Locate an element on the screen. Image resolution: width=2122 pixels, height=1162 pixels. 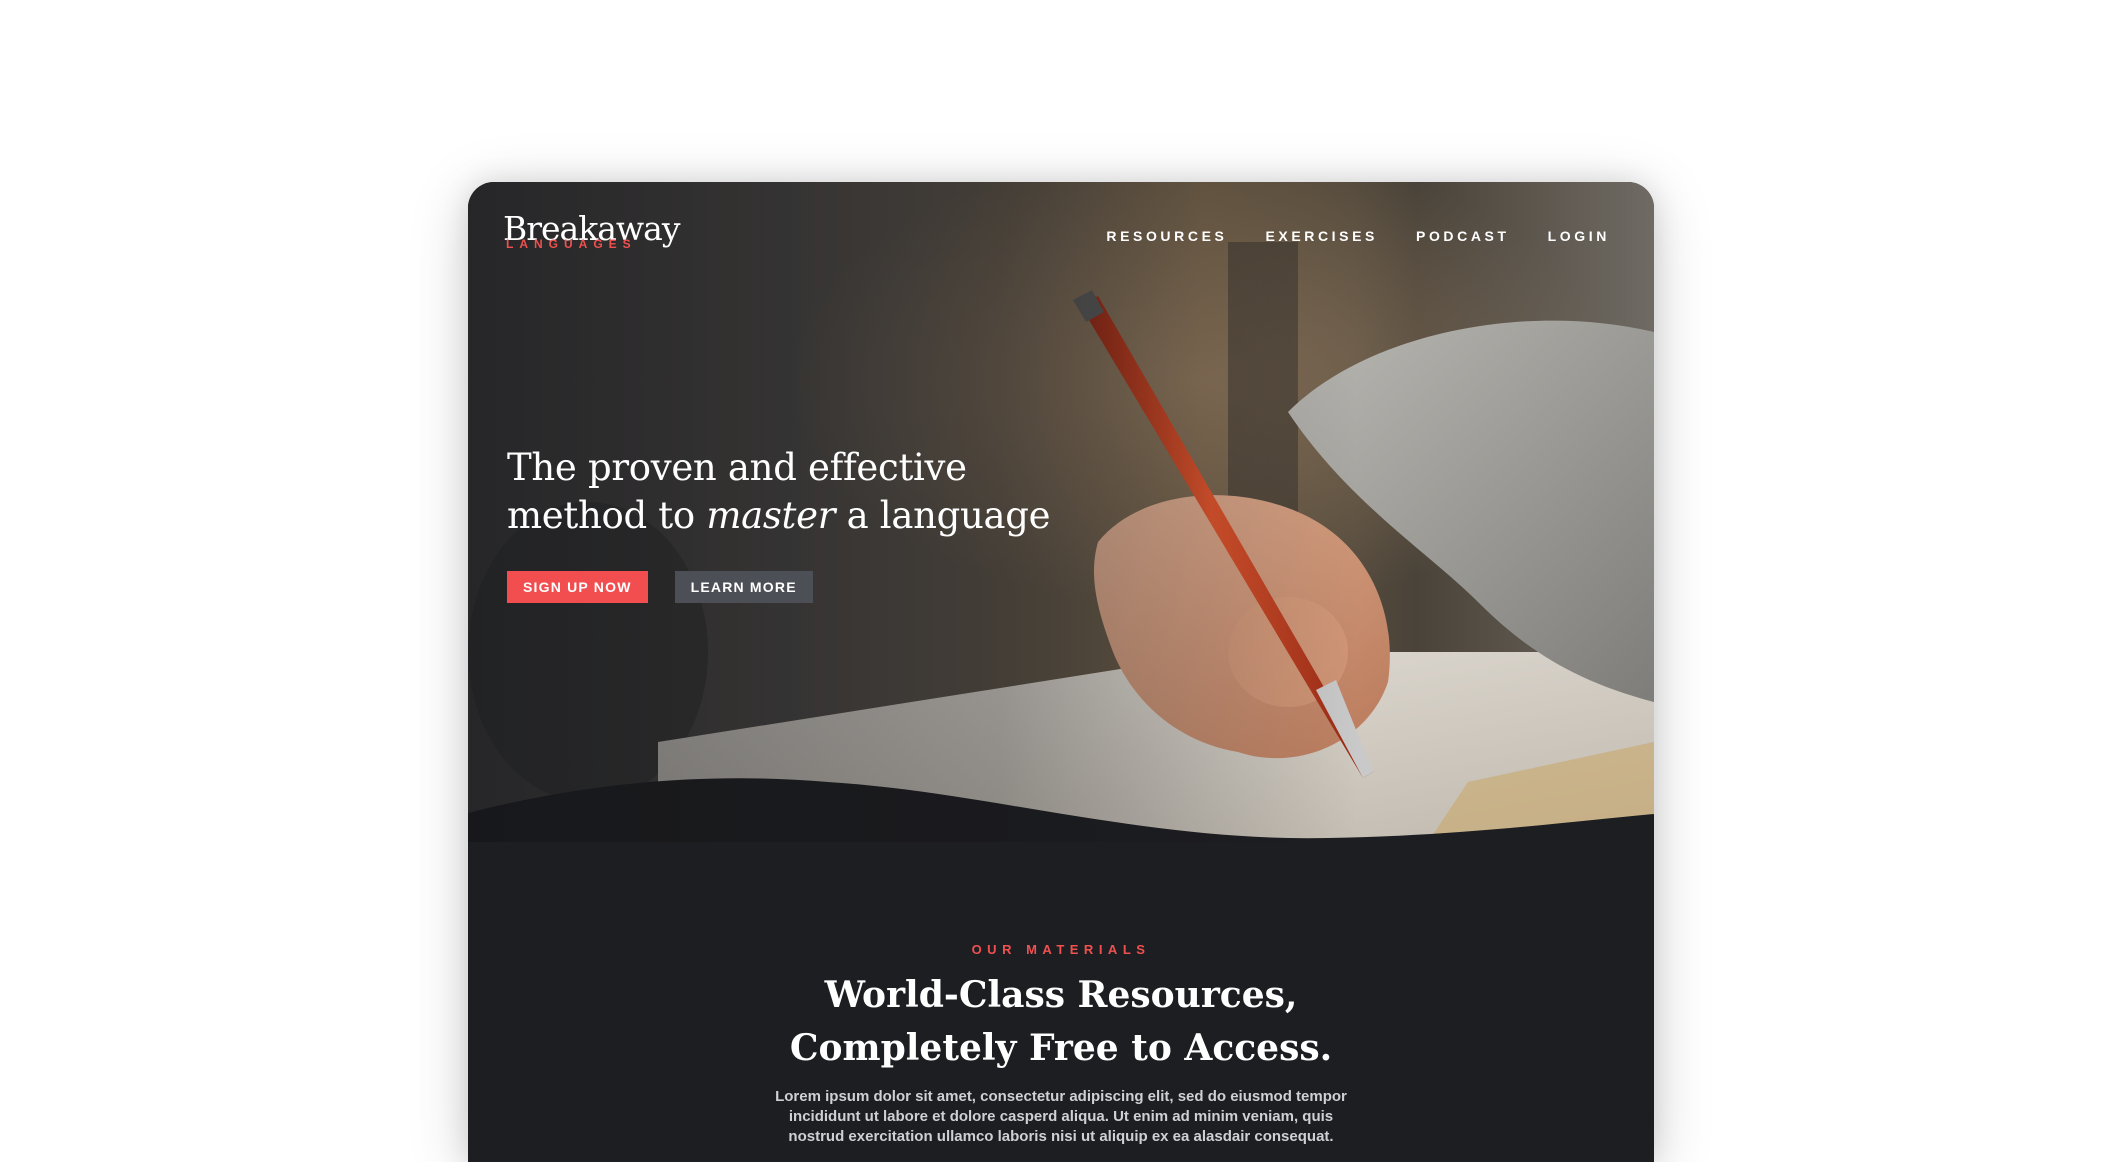
brand-logo: Breakaway LANGUAGES is located at coordinates (591, 232).